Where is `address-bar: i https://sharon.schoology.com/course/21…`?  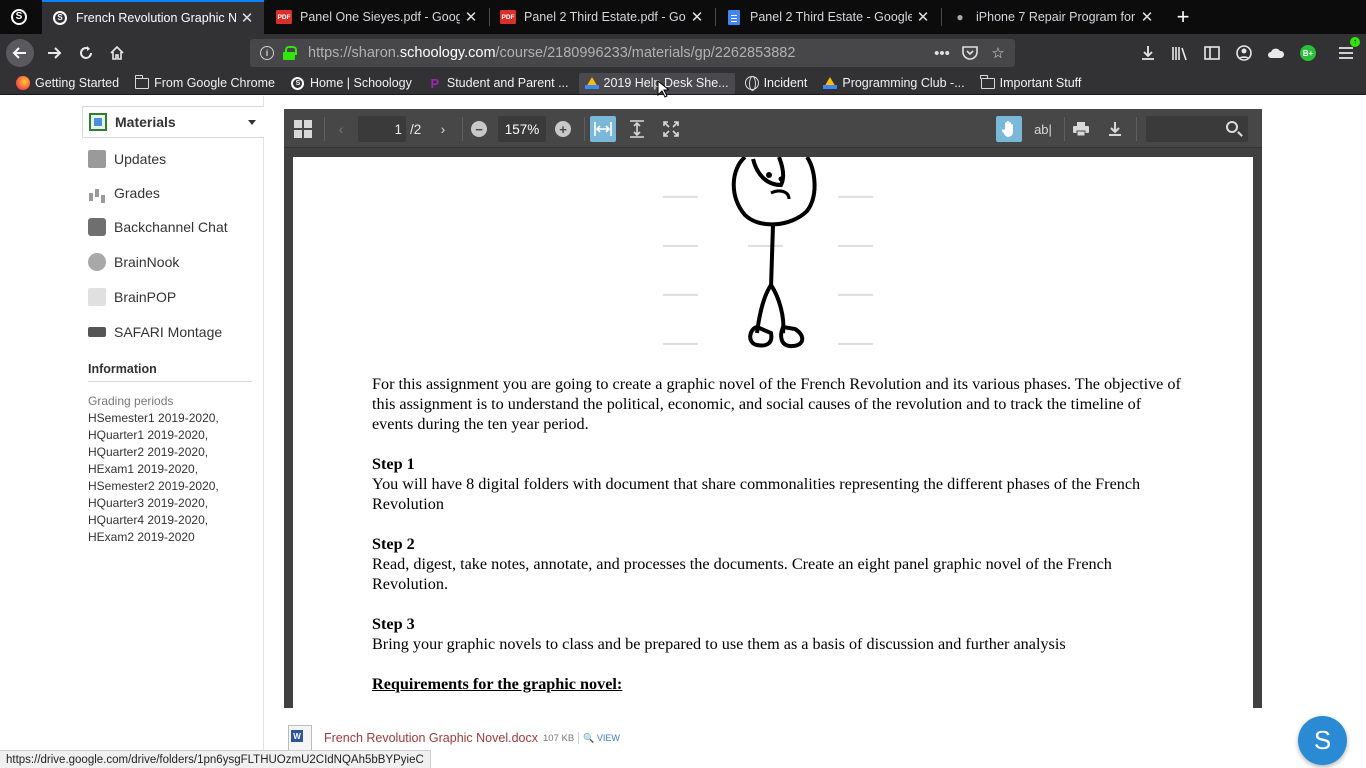 address-bar: i https://sharon.schoology.com/course/21… is located at coordinates (632, 53).